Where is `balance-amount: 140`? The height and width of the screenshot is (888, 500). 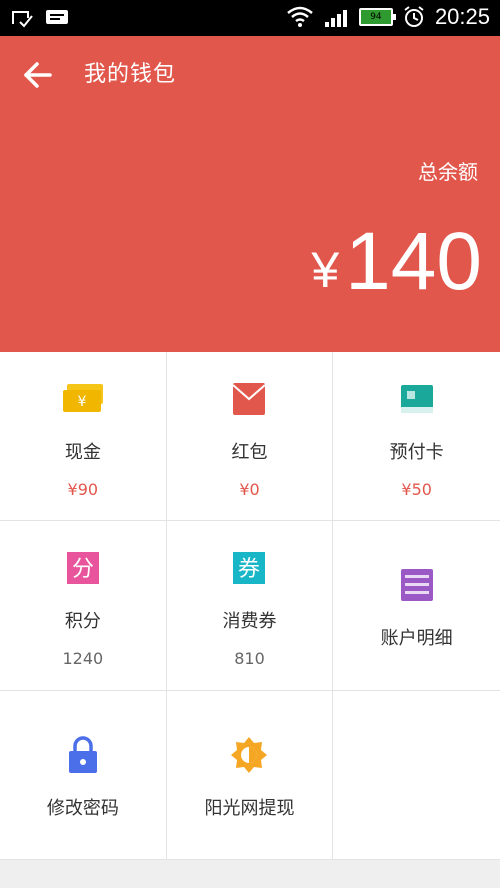 balance-amount: 140 is located at coordinates (413, 261).